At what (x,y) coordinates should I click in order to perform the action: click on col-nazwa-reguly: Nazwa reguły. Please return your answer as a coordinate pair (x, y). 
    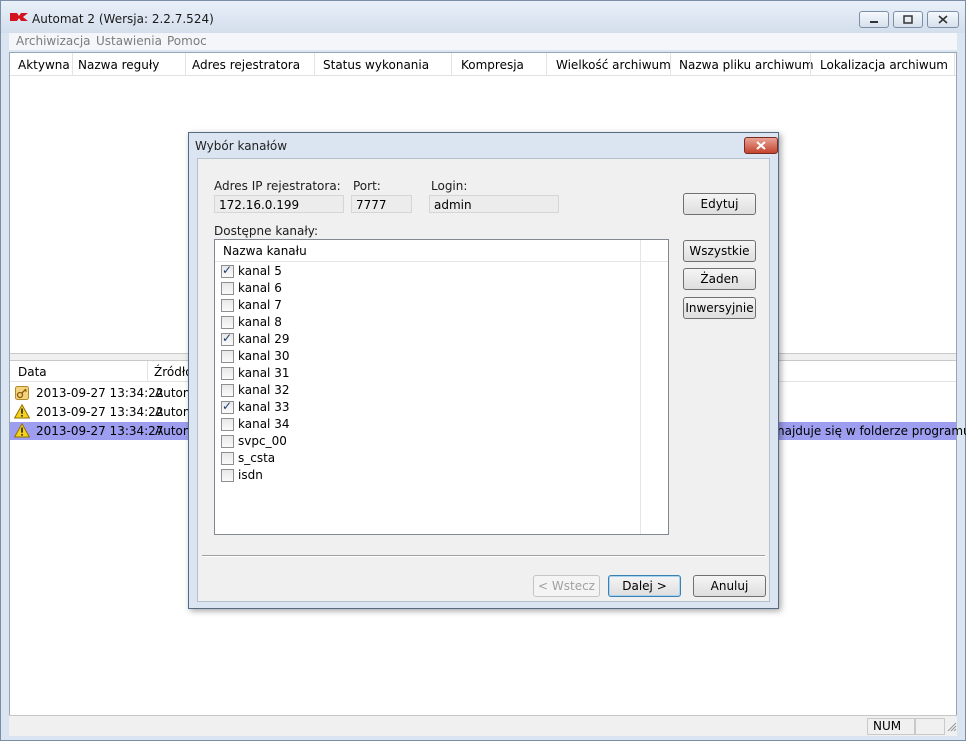
    Looking at the image, I should click on (118, 65).